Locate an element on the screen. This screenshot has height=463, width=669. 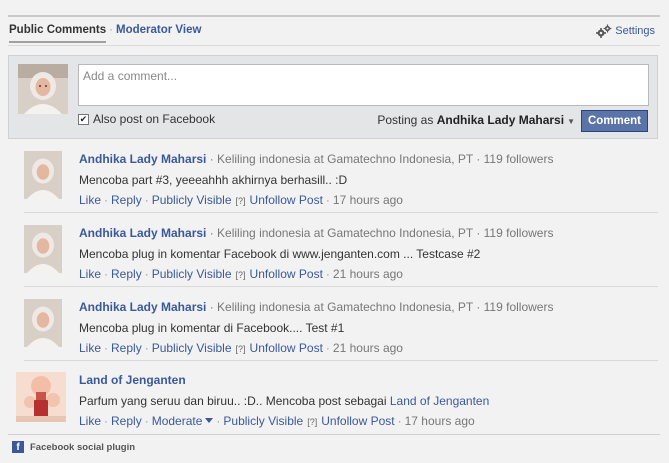
footer: f Facebook social plugin is located at coordinates (334, 443).